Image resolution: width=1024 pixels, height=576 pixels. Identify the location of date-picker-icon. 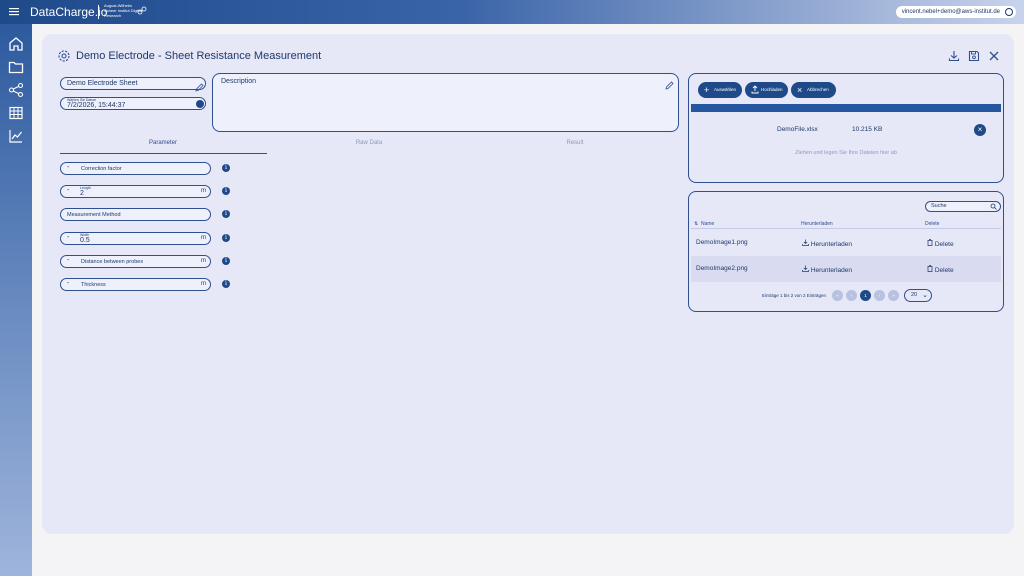
(200, 104).